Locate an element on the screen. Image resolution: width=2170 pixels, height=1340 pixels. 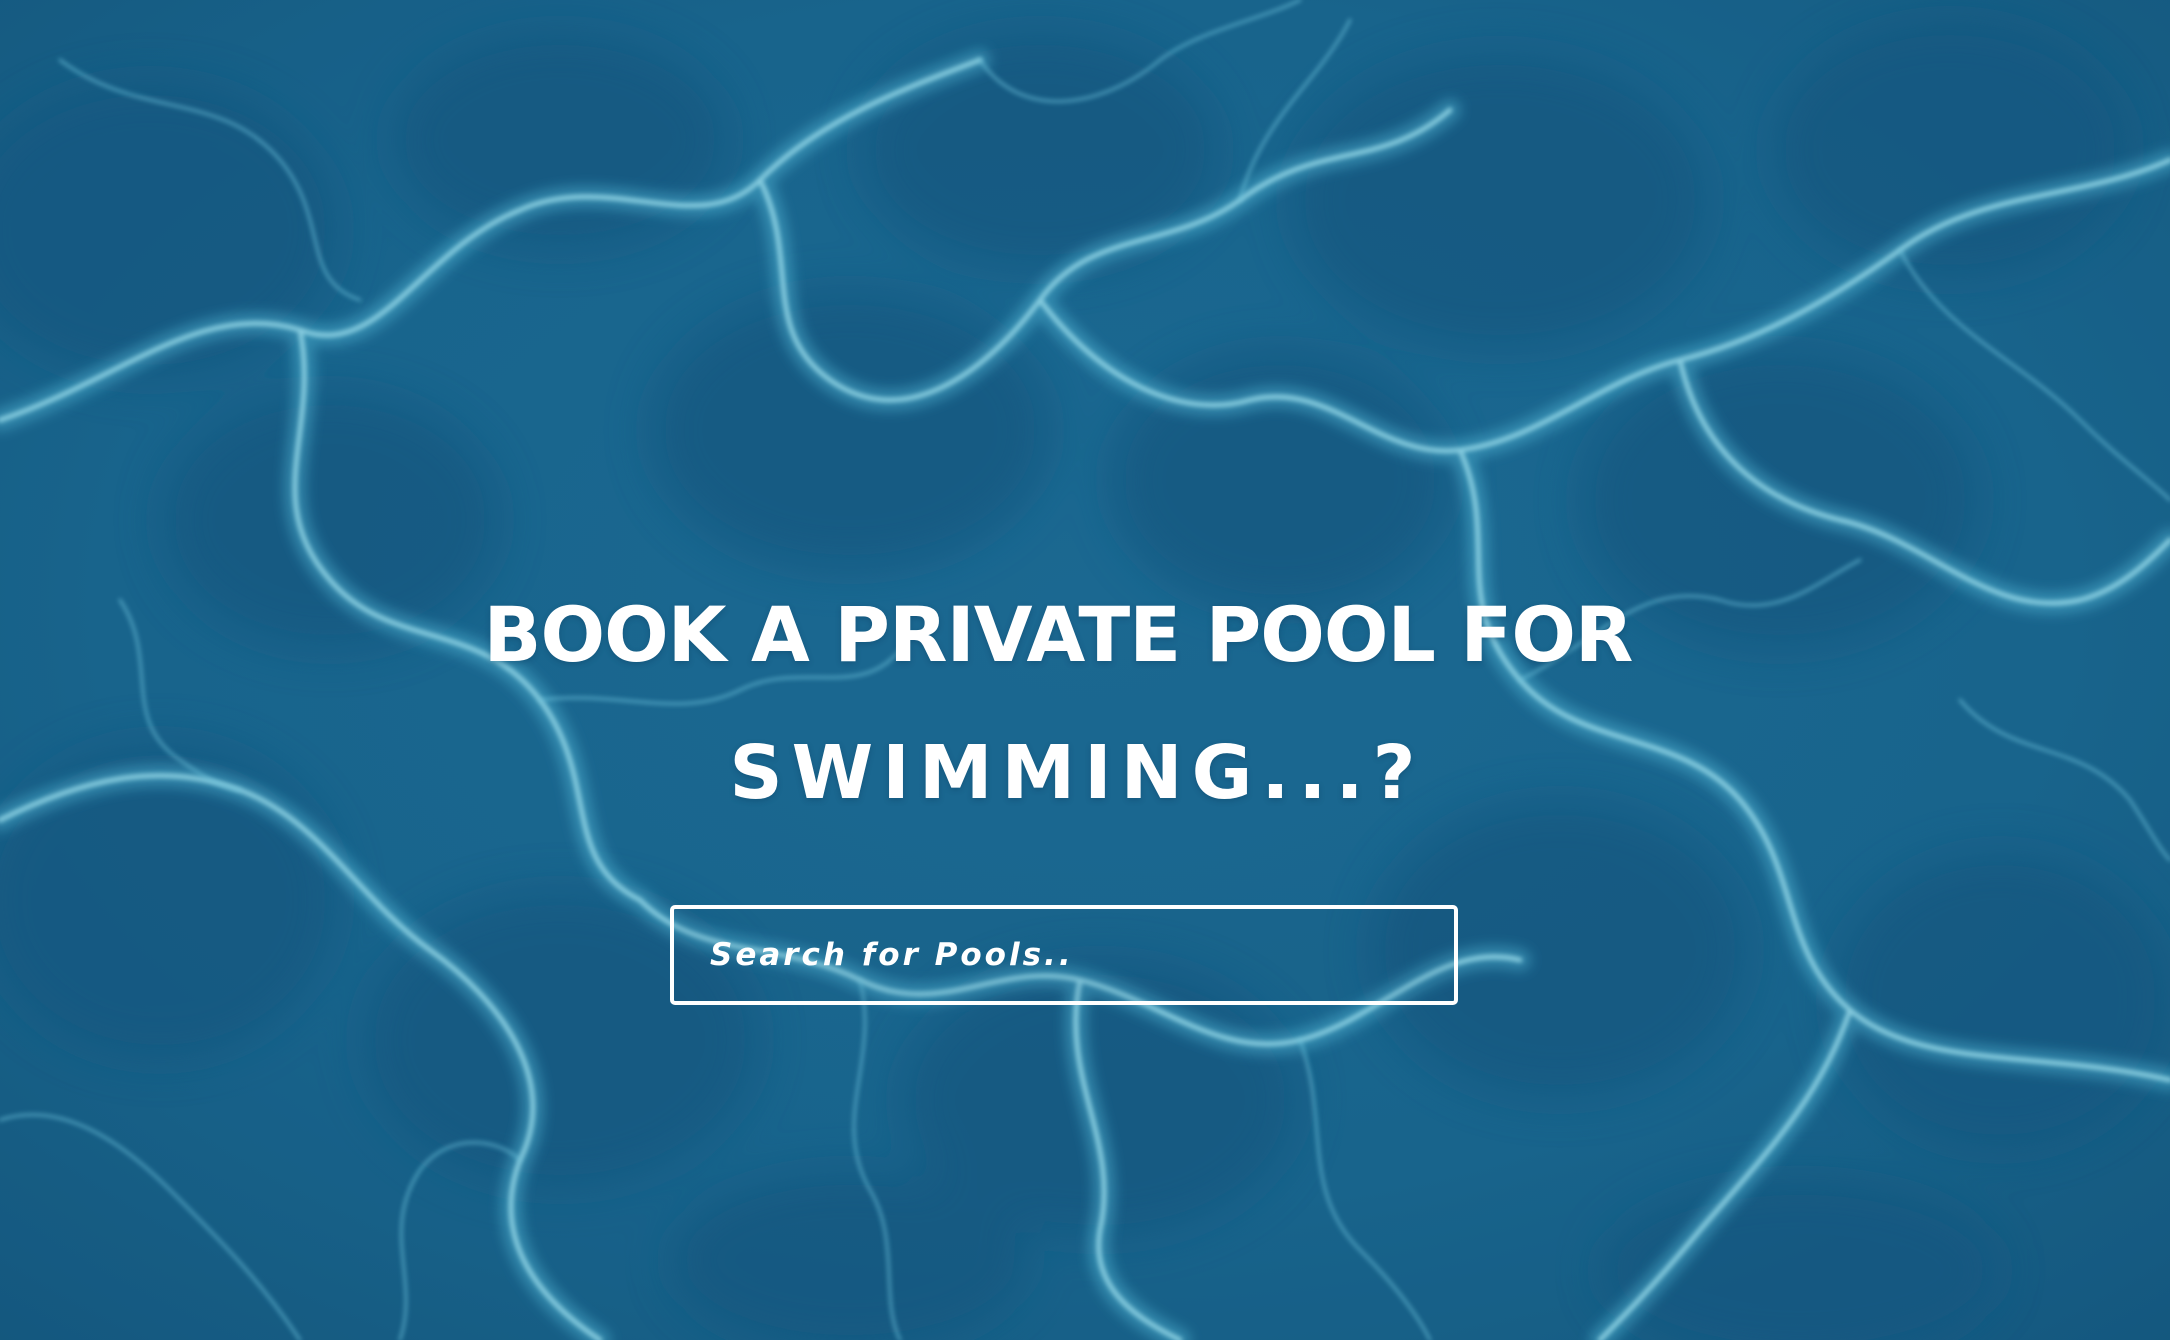
hero-headline-line2: SWIMMING...? is located at coordinates (1077, 773).